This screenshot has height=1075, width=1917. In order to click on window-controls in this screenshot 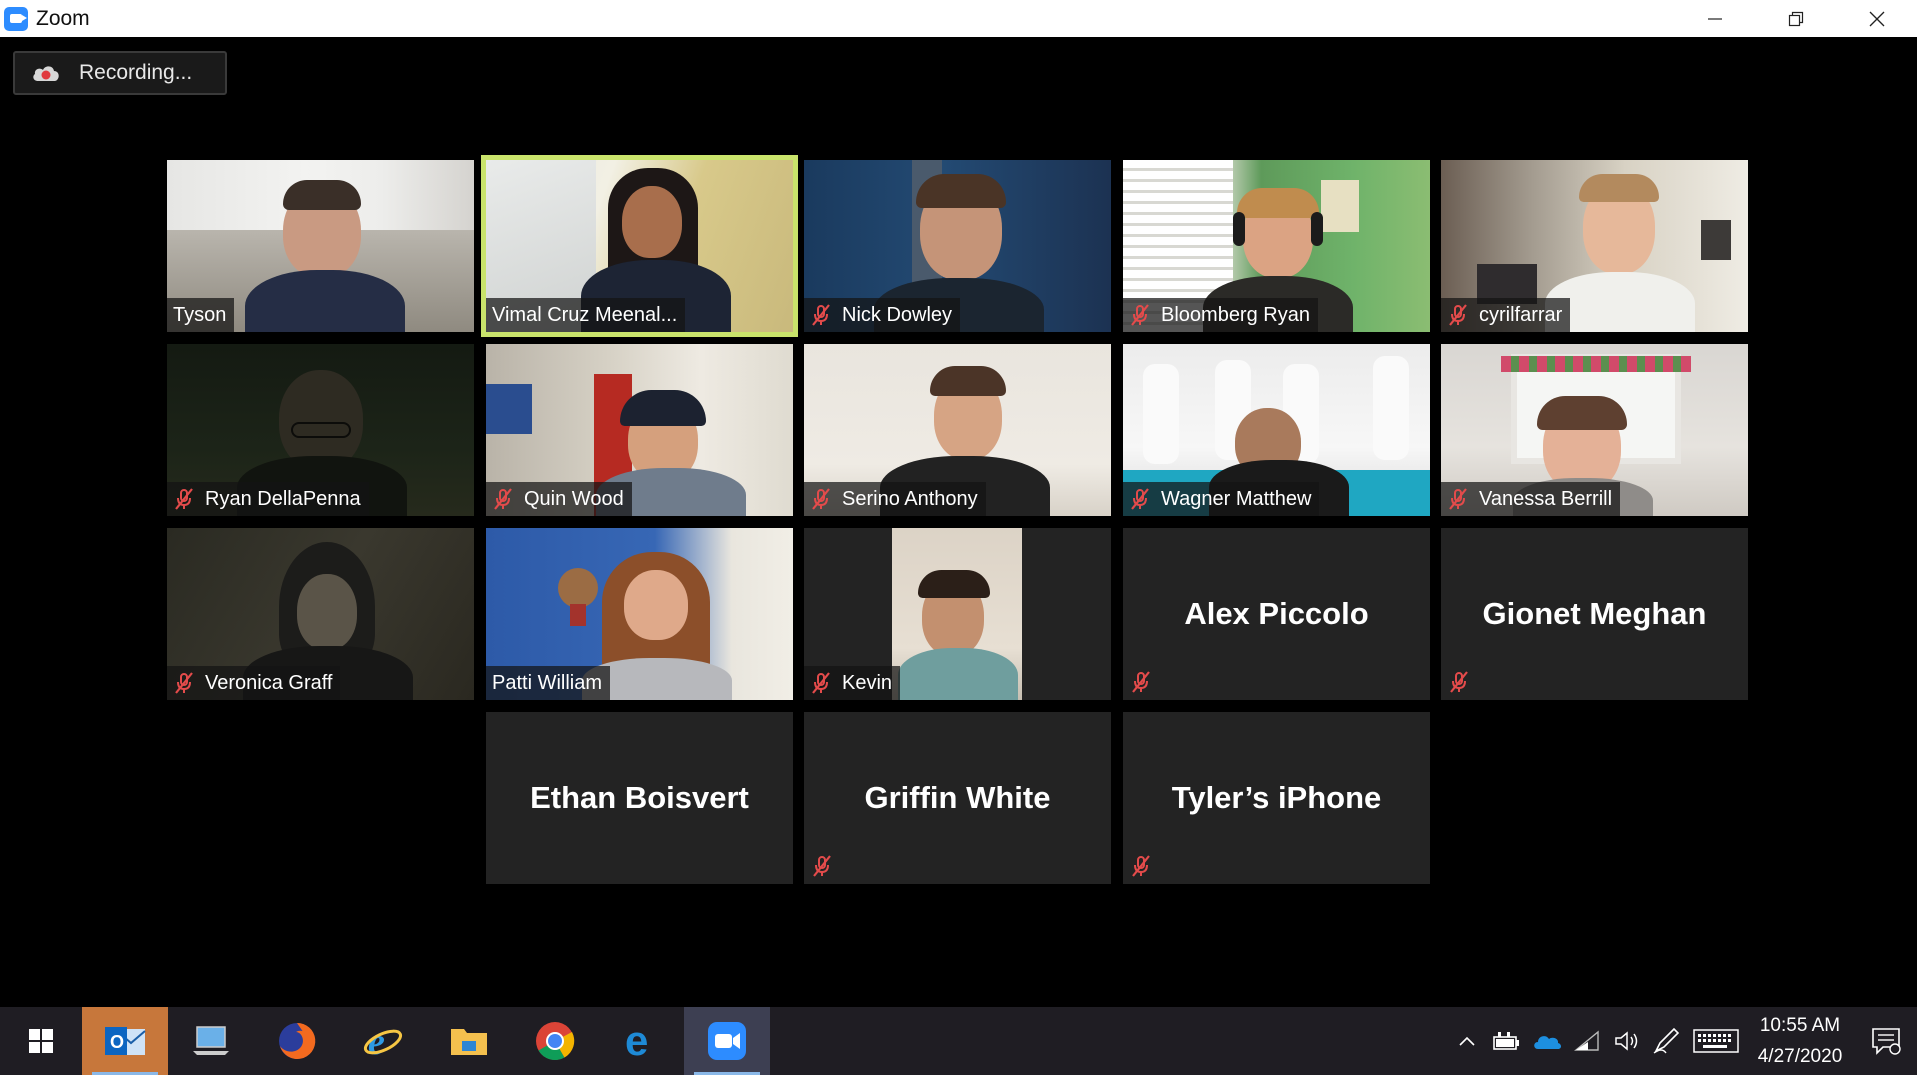, I will do `click(1795, 18)`.